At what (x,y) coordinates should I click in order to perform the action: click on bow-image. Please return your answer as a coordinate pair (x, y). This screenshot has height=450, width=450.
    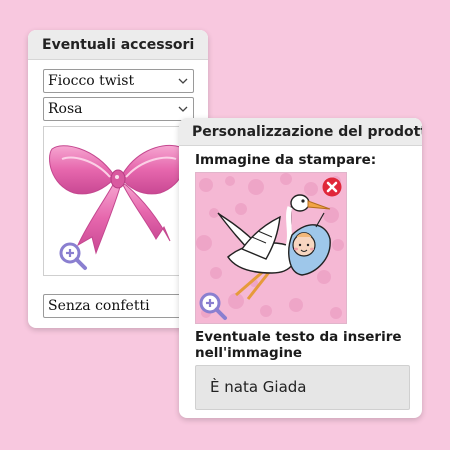
    Looking at the image, I should click on (118, 201).